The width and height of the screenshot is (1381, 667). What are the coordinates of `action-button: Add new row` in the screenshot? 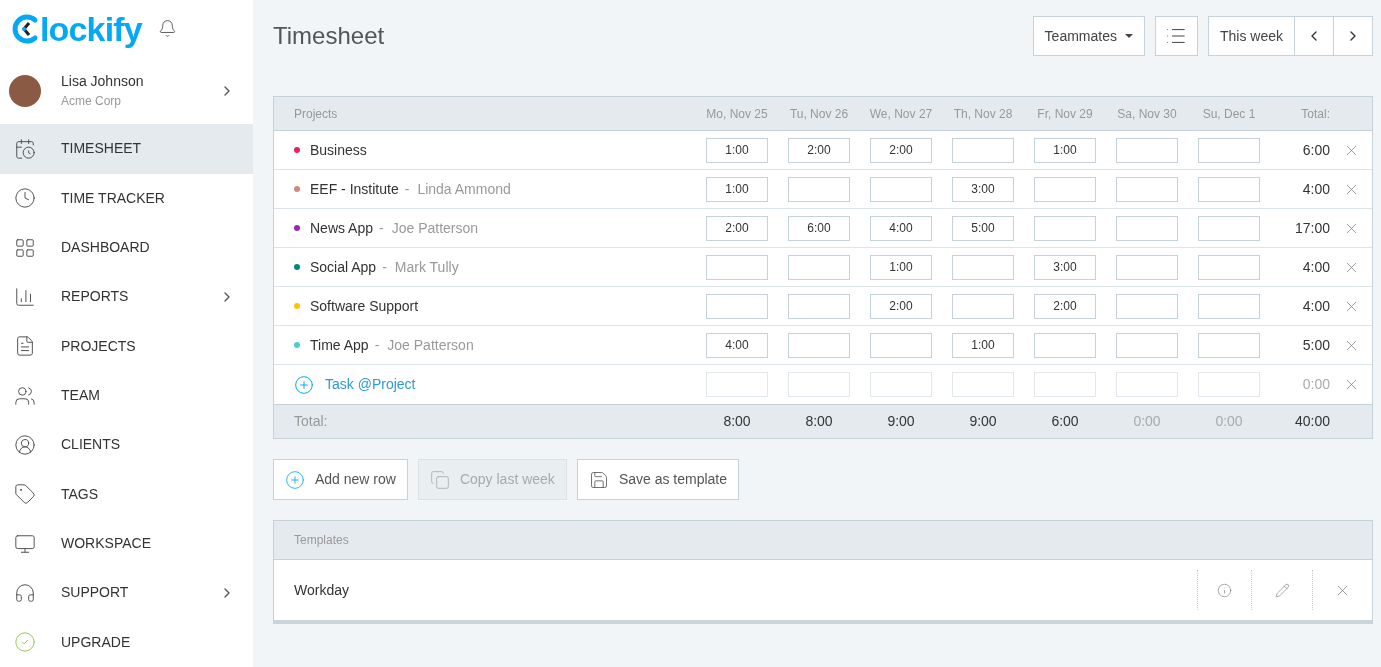 It's located at (340, 479).